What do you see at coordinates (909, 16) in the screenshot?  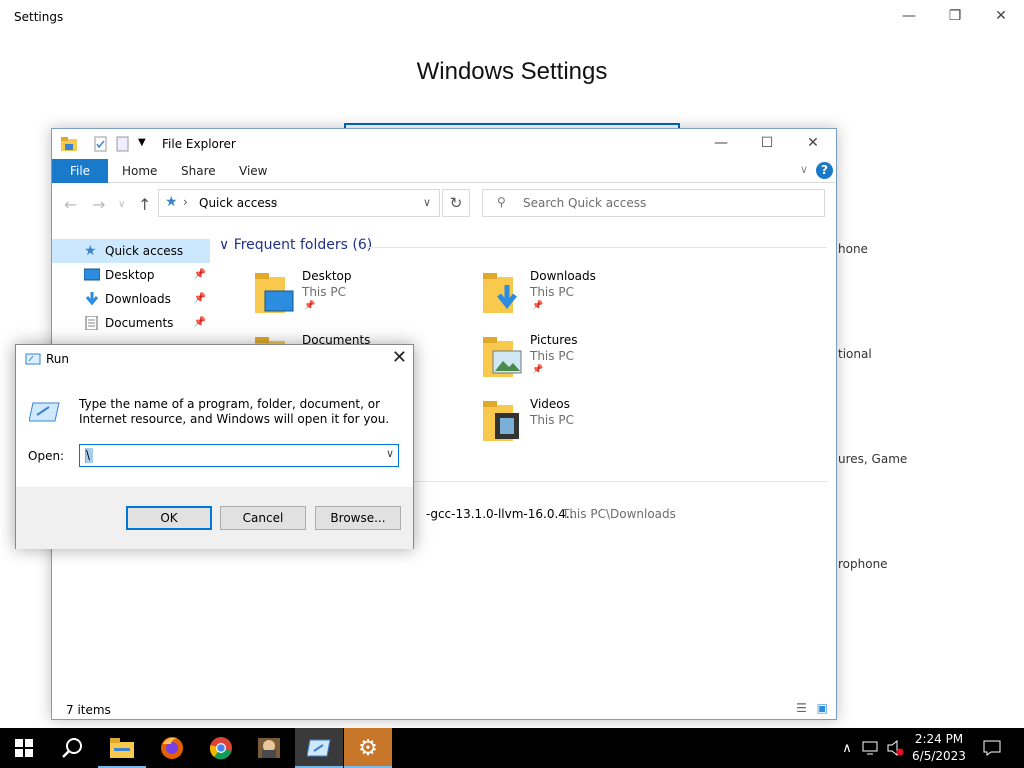 I see `minimize-button: —` at bounding box center [909, 16].